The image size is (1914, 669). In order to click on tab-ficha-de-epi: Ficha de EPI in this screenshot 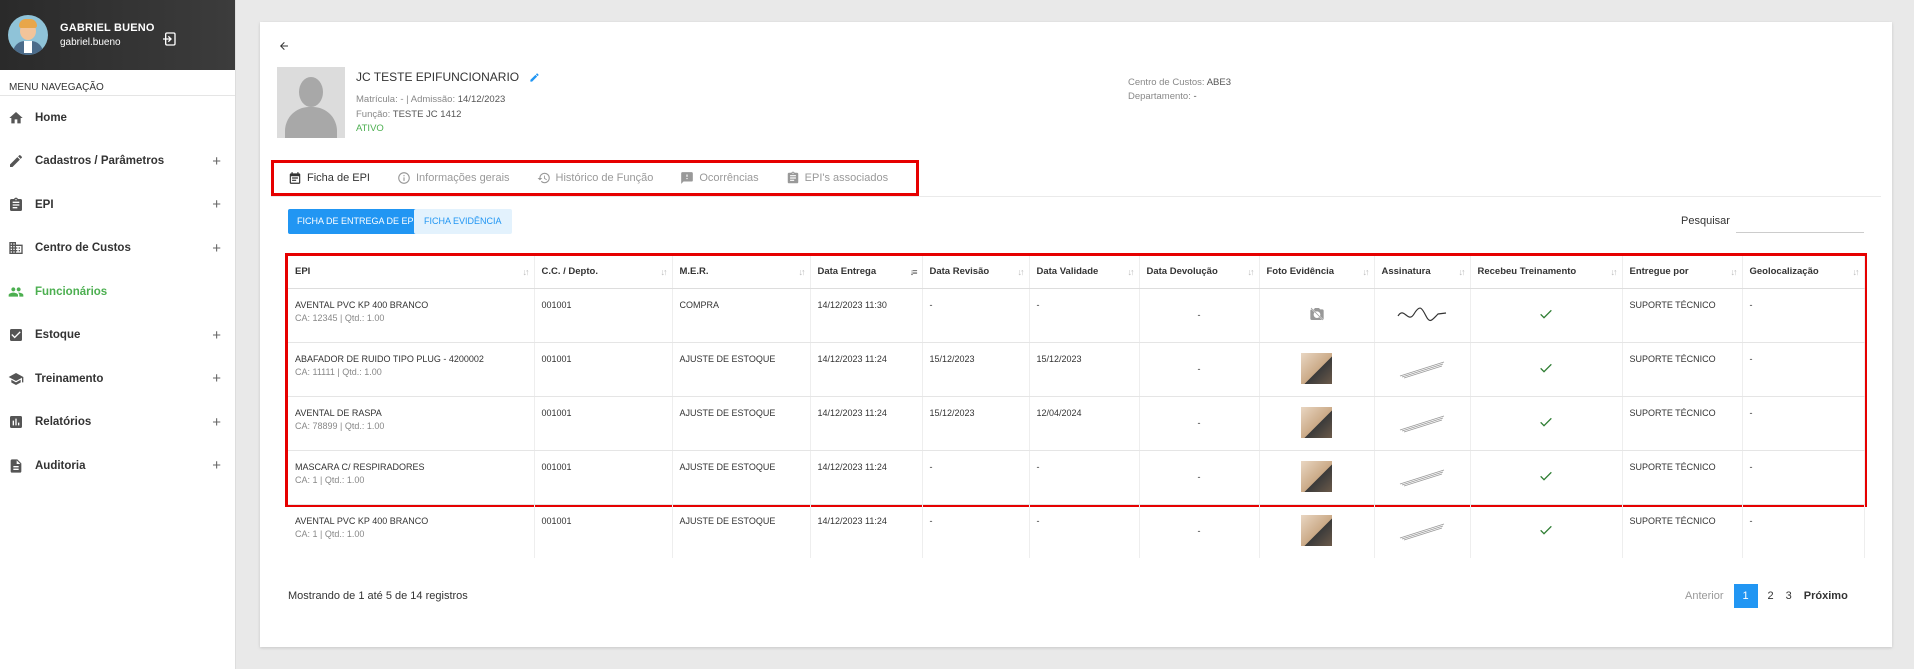, I will do `click(329, 178)`.